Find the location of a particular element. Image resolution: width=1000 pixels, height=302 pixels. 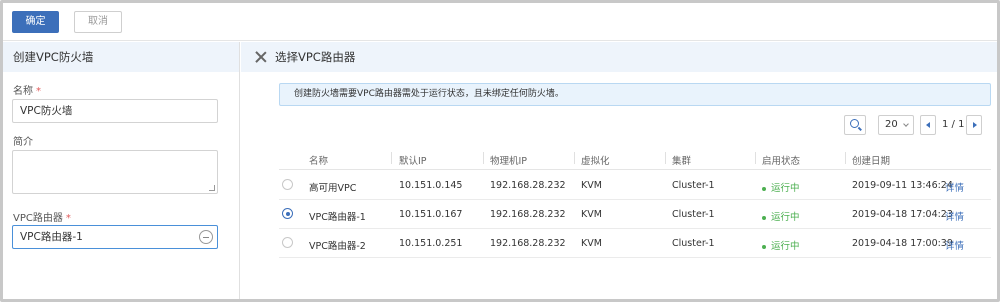

vpc-router-label: VPC路由器 * is located at coordinates (42, 218).